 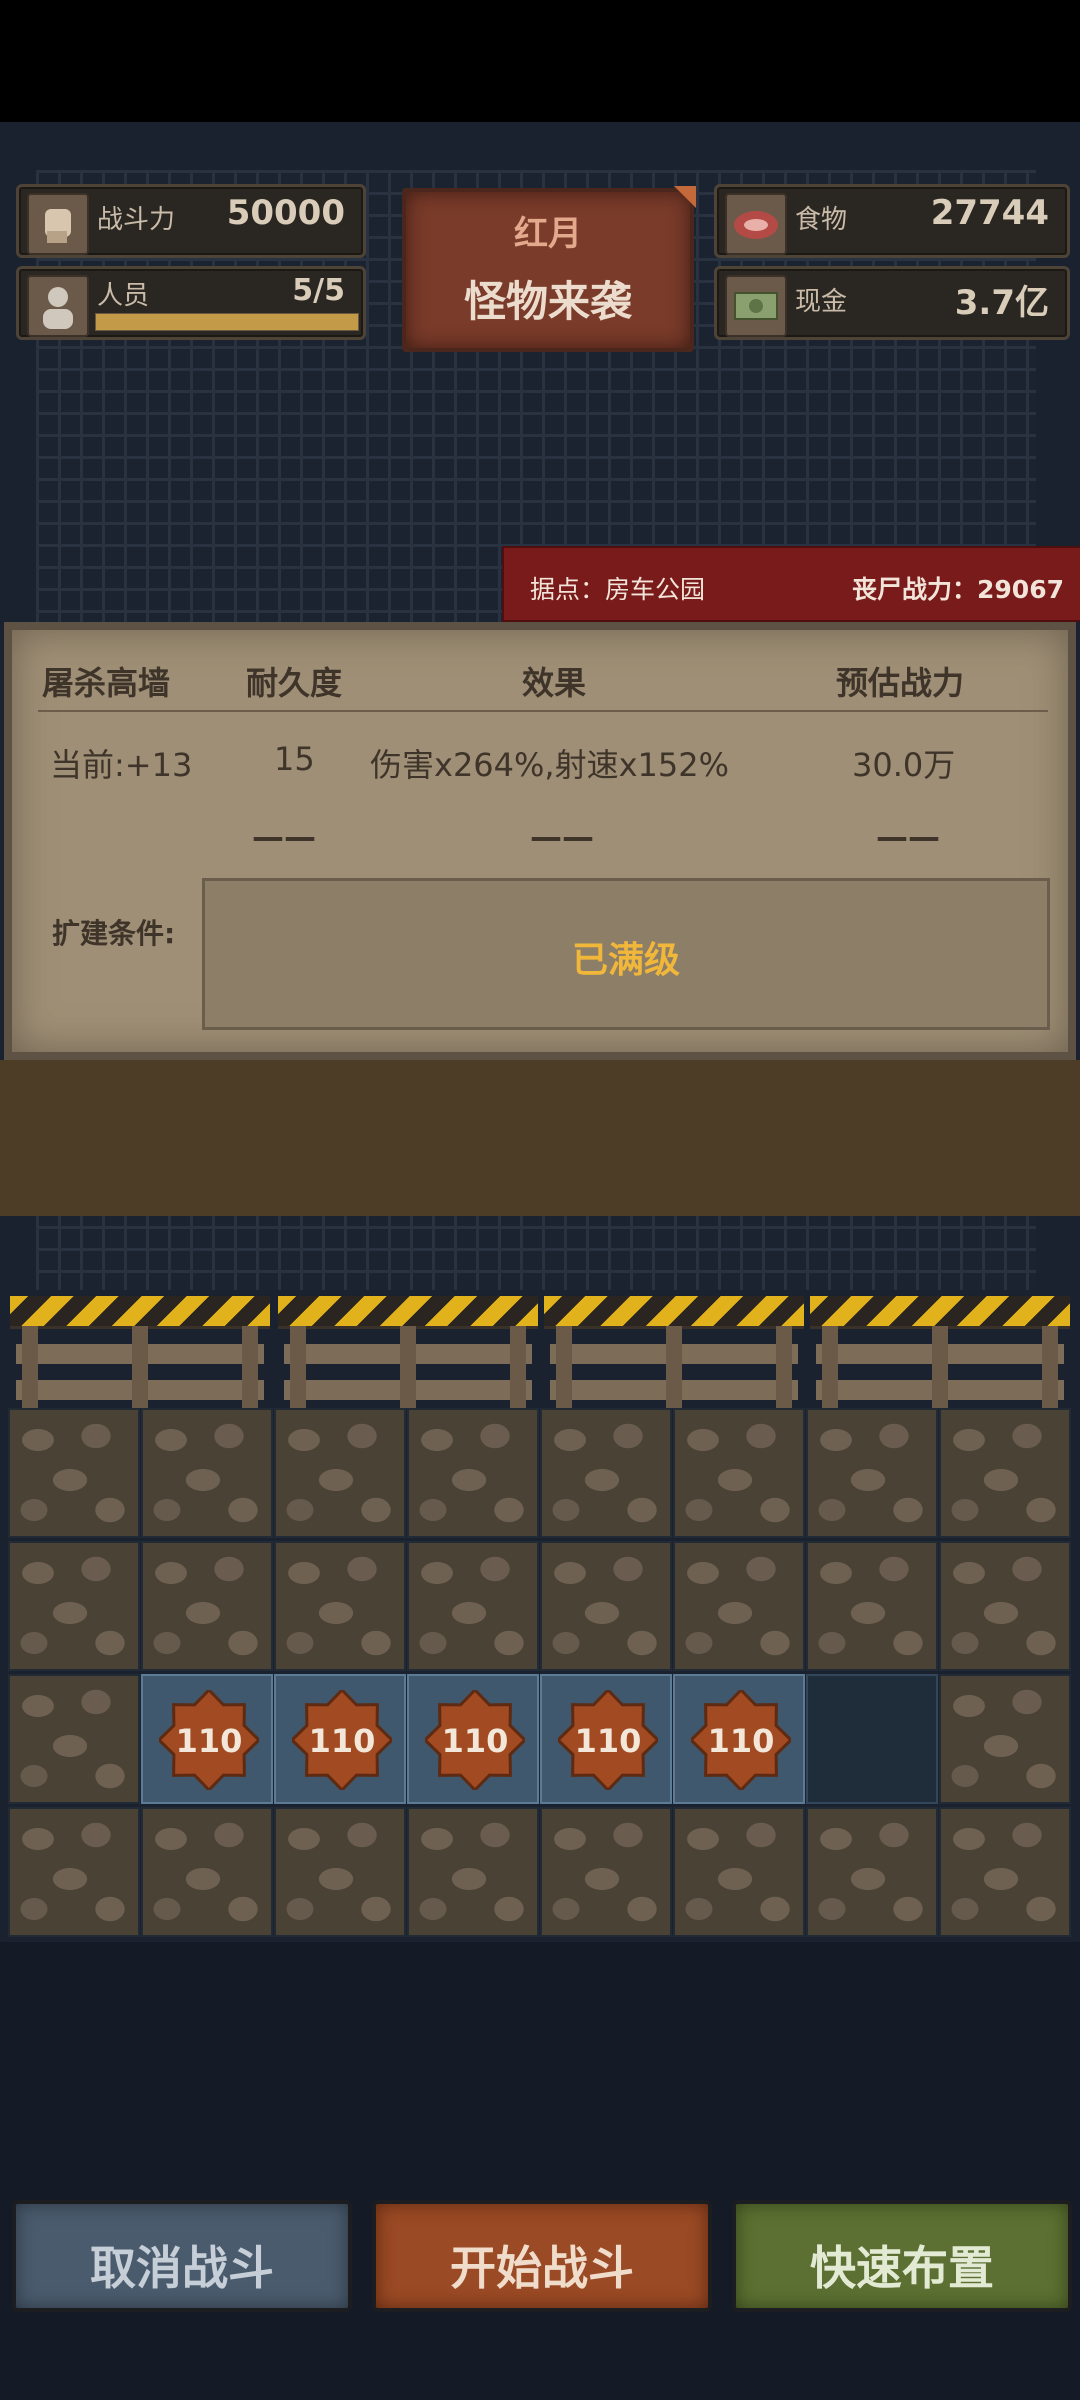 What do you see at coordinates (191, 303) in the screenshot?
I see `personnel-box: 人员 5/5` at bounding box center [191, 303].